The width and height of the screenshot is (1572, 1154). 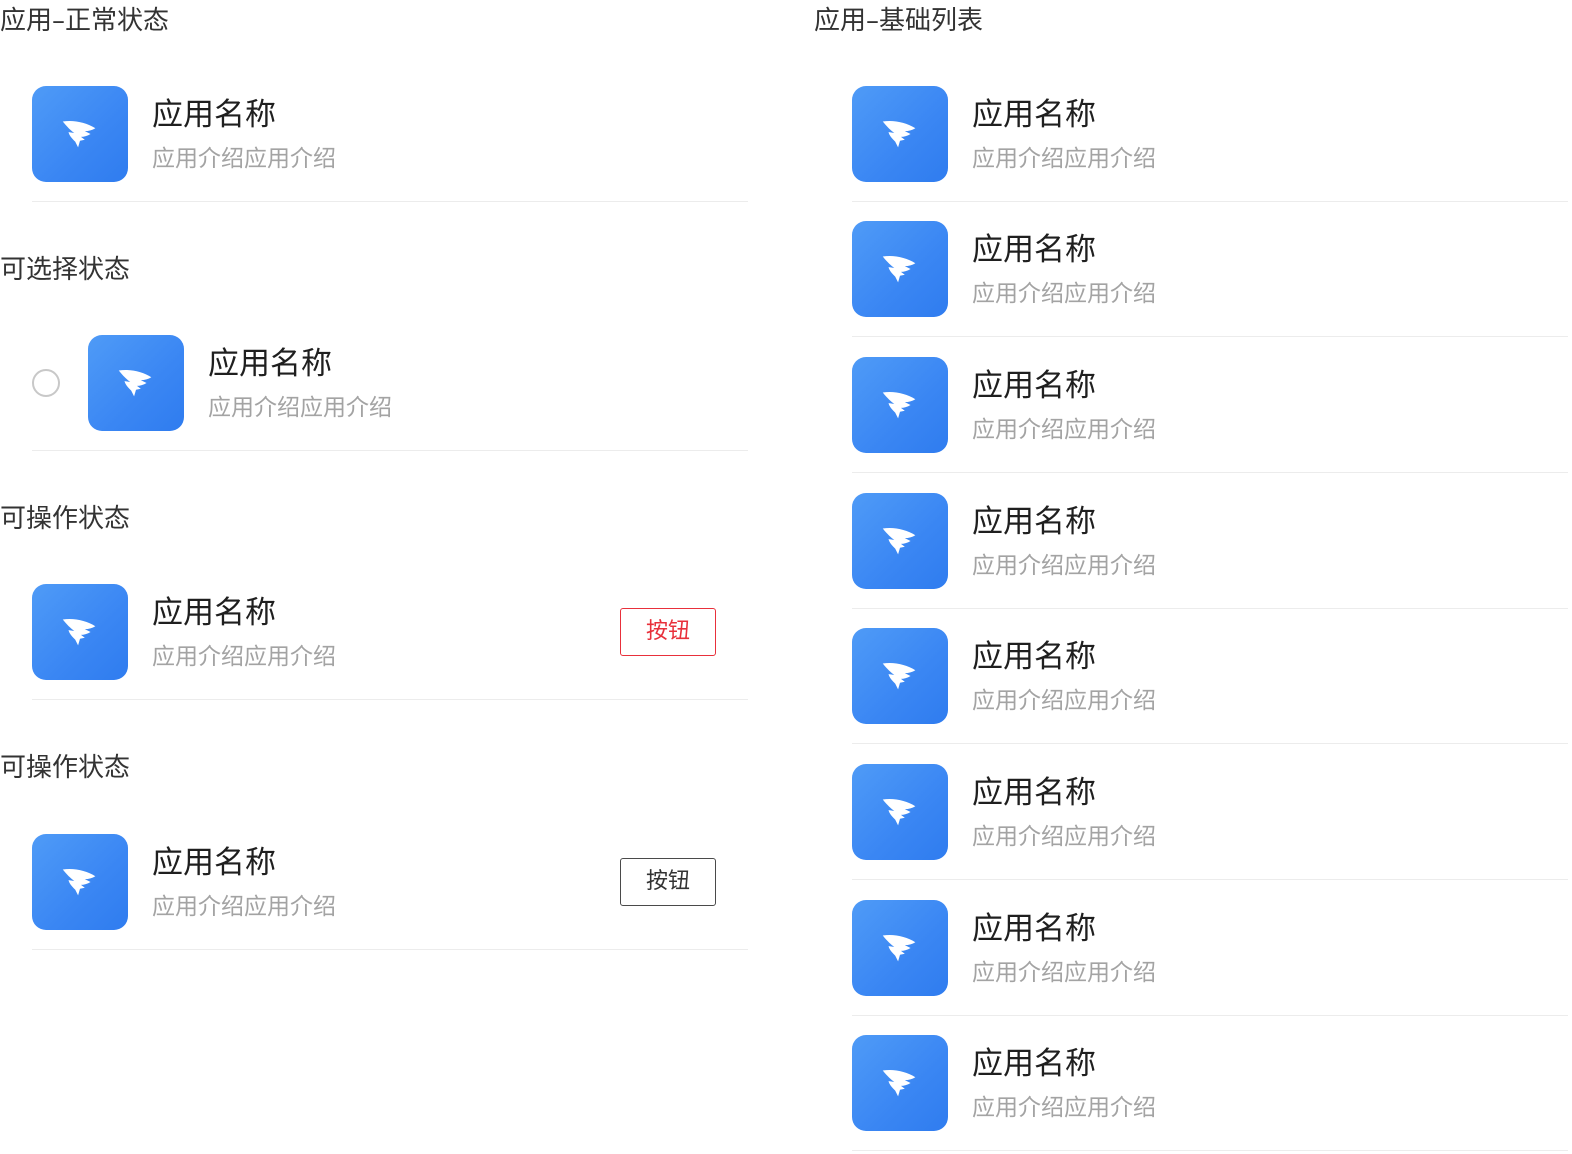 I want to click on app-row-operable-gray: 应用名称 应用介绍应用介绍 按钮, so click(x=390, y=892).